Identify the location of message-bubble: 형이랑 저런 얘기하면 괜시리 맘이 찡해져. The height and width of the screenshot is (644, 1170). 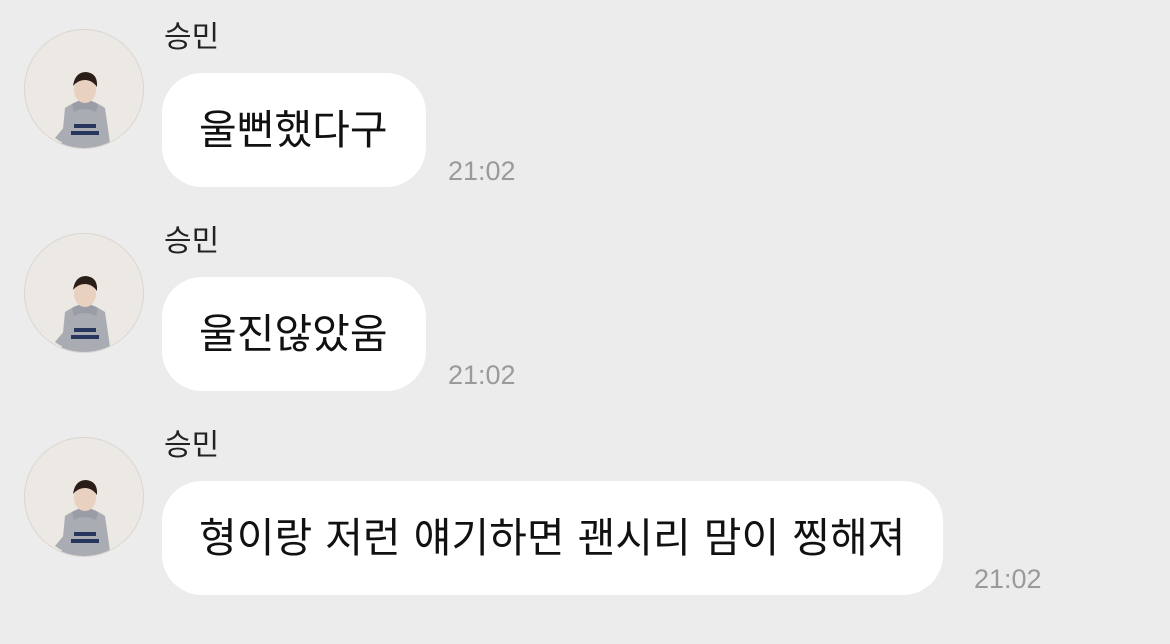
(553, 538).